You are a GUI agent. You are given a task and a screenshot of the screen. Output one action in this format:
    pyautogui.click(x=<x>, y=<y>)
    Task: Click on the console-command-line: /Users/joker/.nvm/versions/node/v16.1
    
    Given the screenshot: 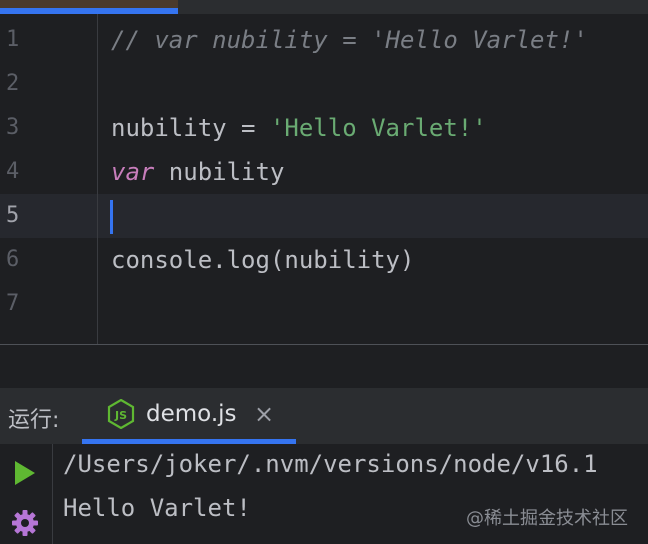 What is the action you would take?
    pyautogui.click(x=330, y=464)
    